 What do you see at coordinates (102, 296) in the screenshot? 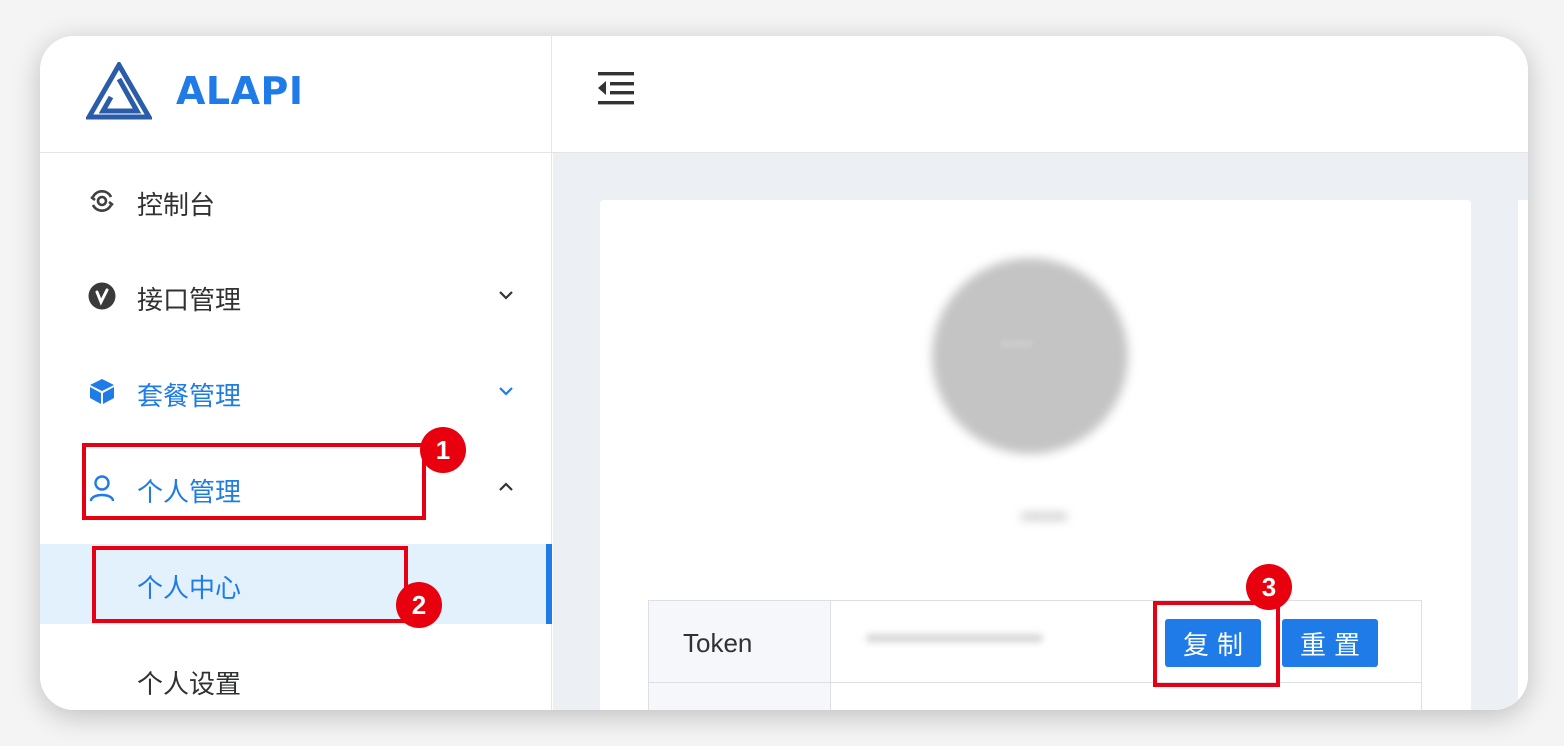
I see `api-icon` at bounding box center [102, 296].